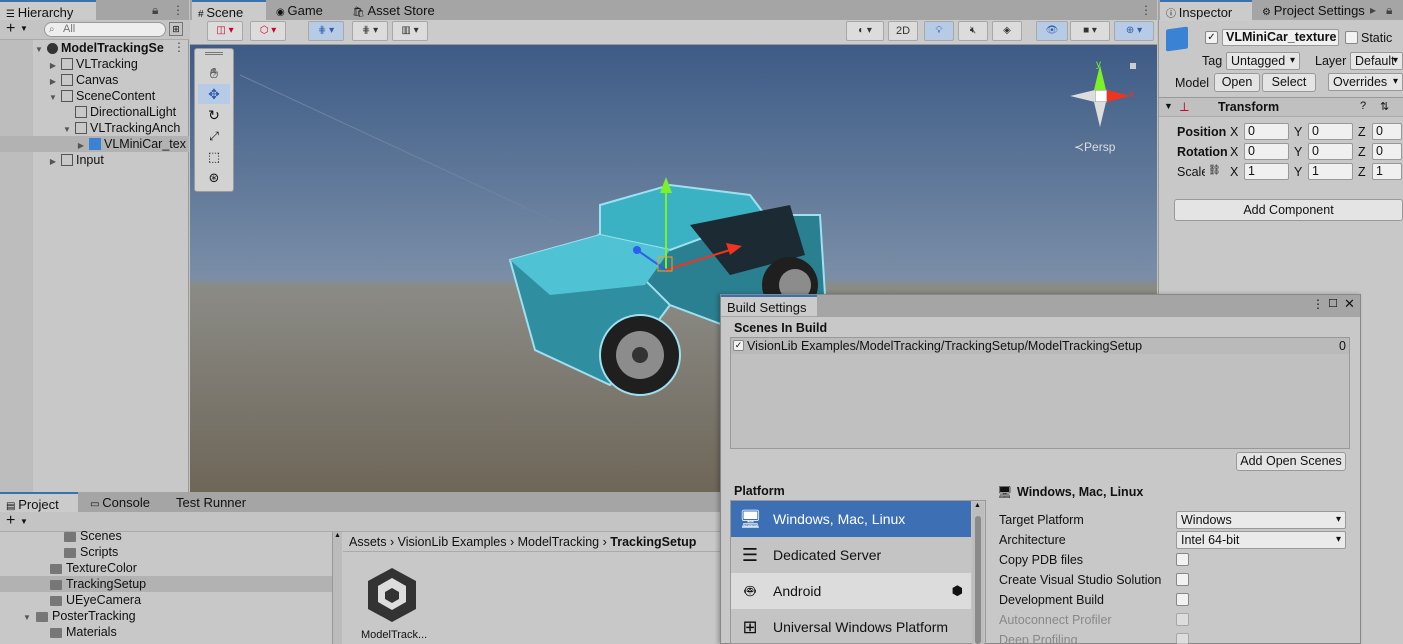 This screenshot has width=1403, height=644. What do you see at coordinates (1384, 106) in the screenshot?
I see `presets-icon: ⇅` at bounding box center [1384, 106].